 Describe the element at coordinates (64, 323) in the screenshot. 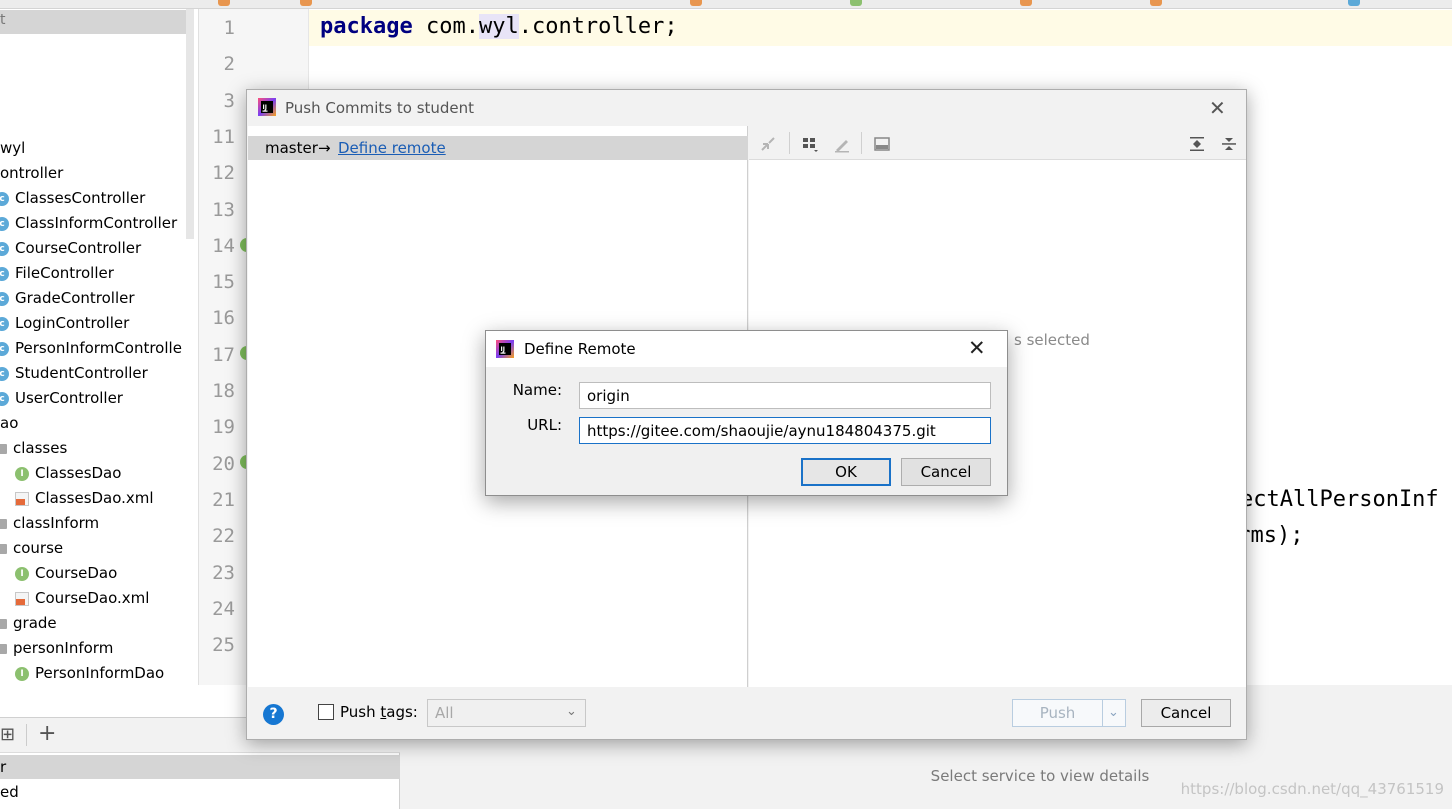

I see `tree-item: c LoginController` at that location.